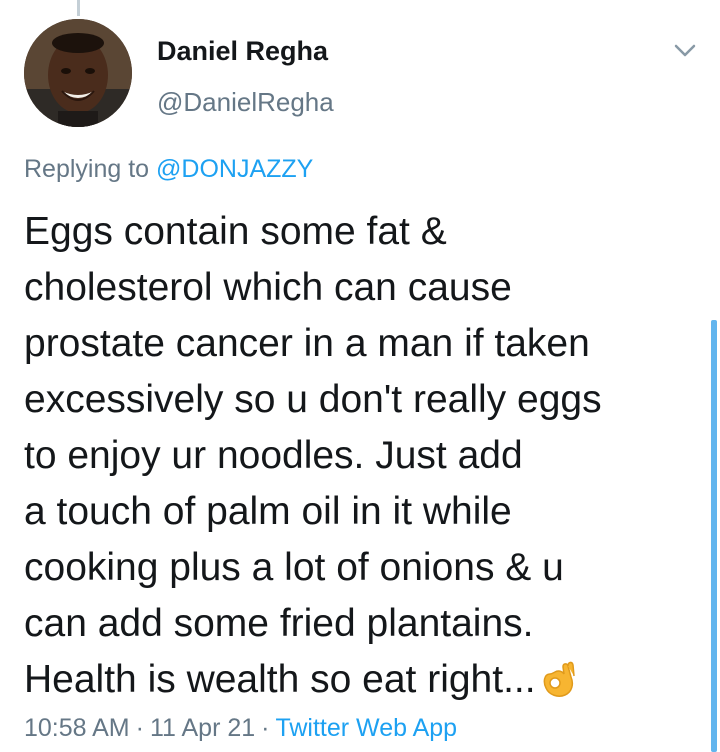 The height and width of the screenshot is (752, 720). What do you see at coordinates (313, 399) in the screenshot?
I see `tweet-text-line: excessively so u don't really eggs` at bounding box center [313, 399].